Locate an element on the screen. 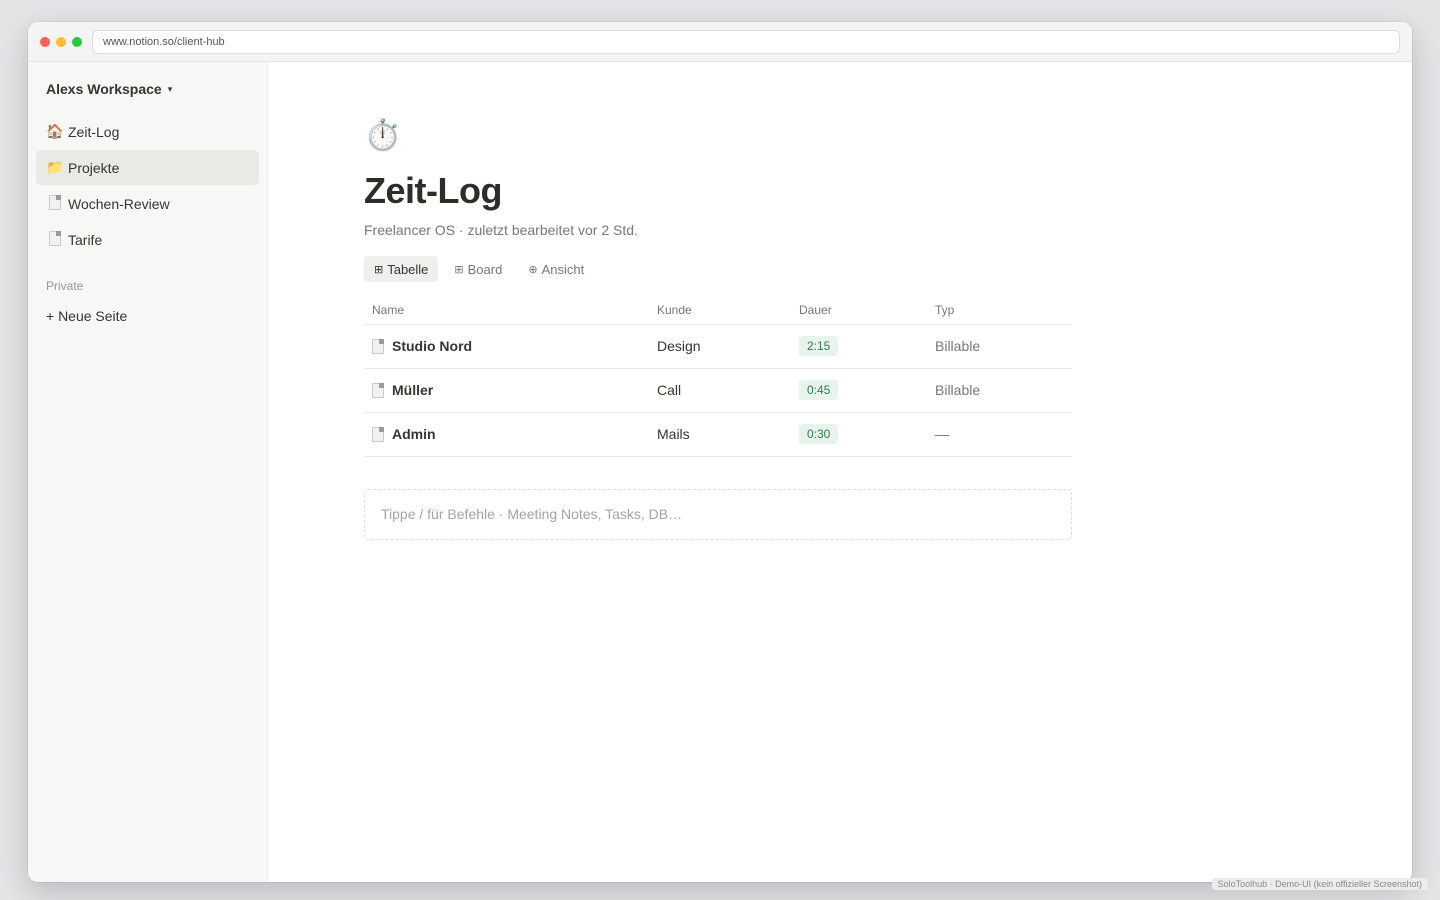 The height and width of the screenshot is (900, 1440). sidebar-item-tarife: Tarife is located at coordinates (147, 239).